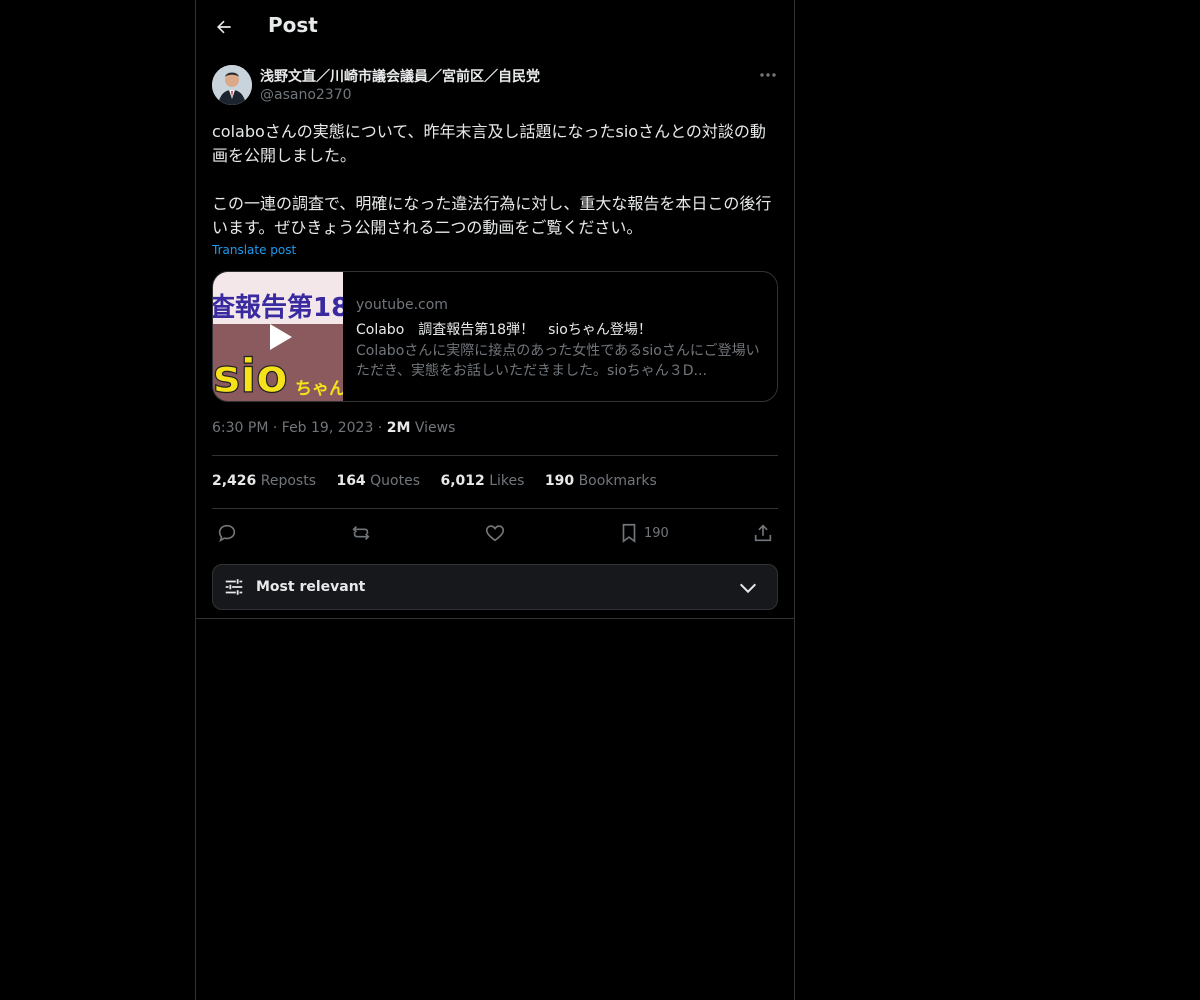 This screenshot has height=1000, width=1200. Describe the element at coordinates (495, 587) in the screenshot. I see `sort-replies-dropdown: Most relevant` at that location.